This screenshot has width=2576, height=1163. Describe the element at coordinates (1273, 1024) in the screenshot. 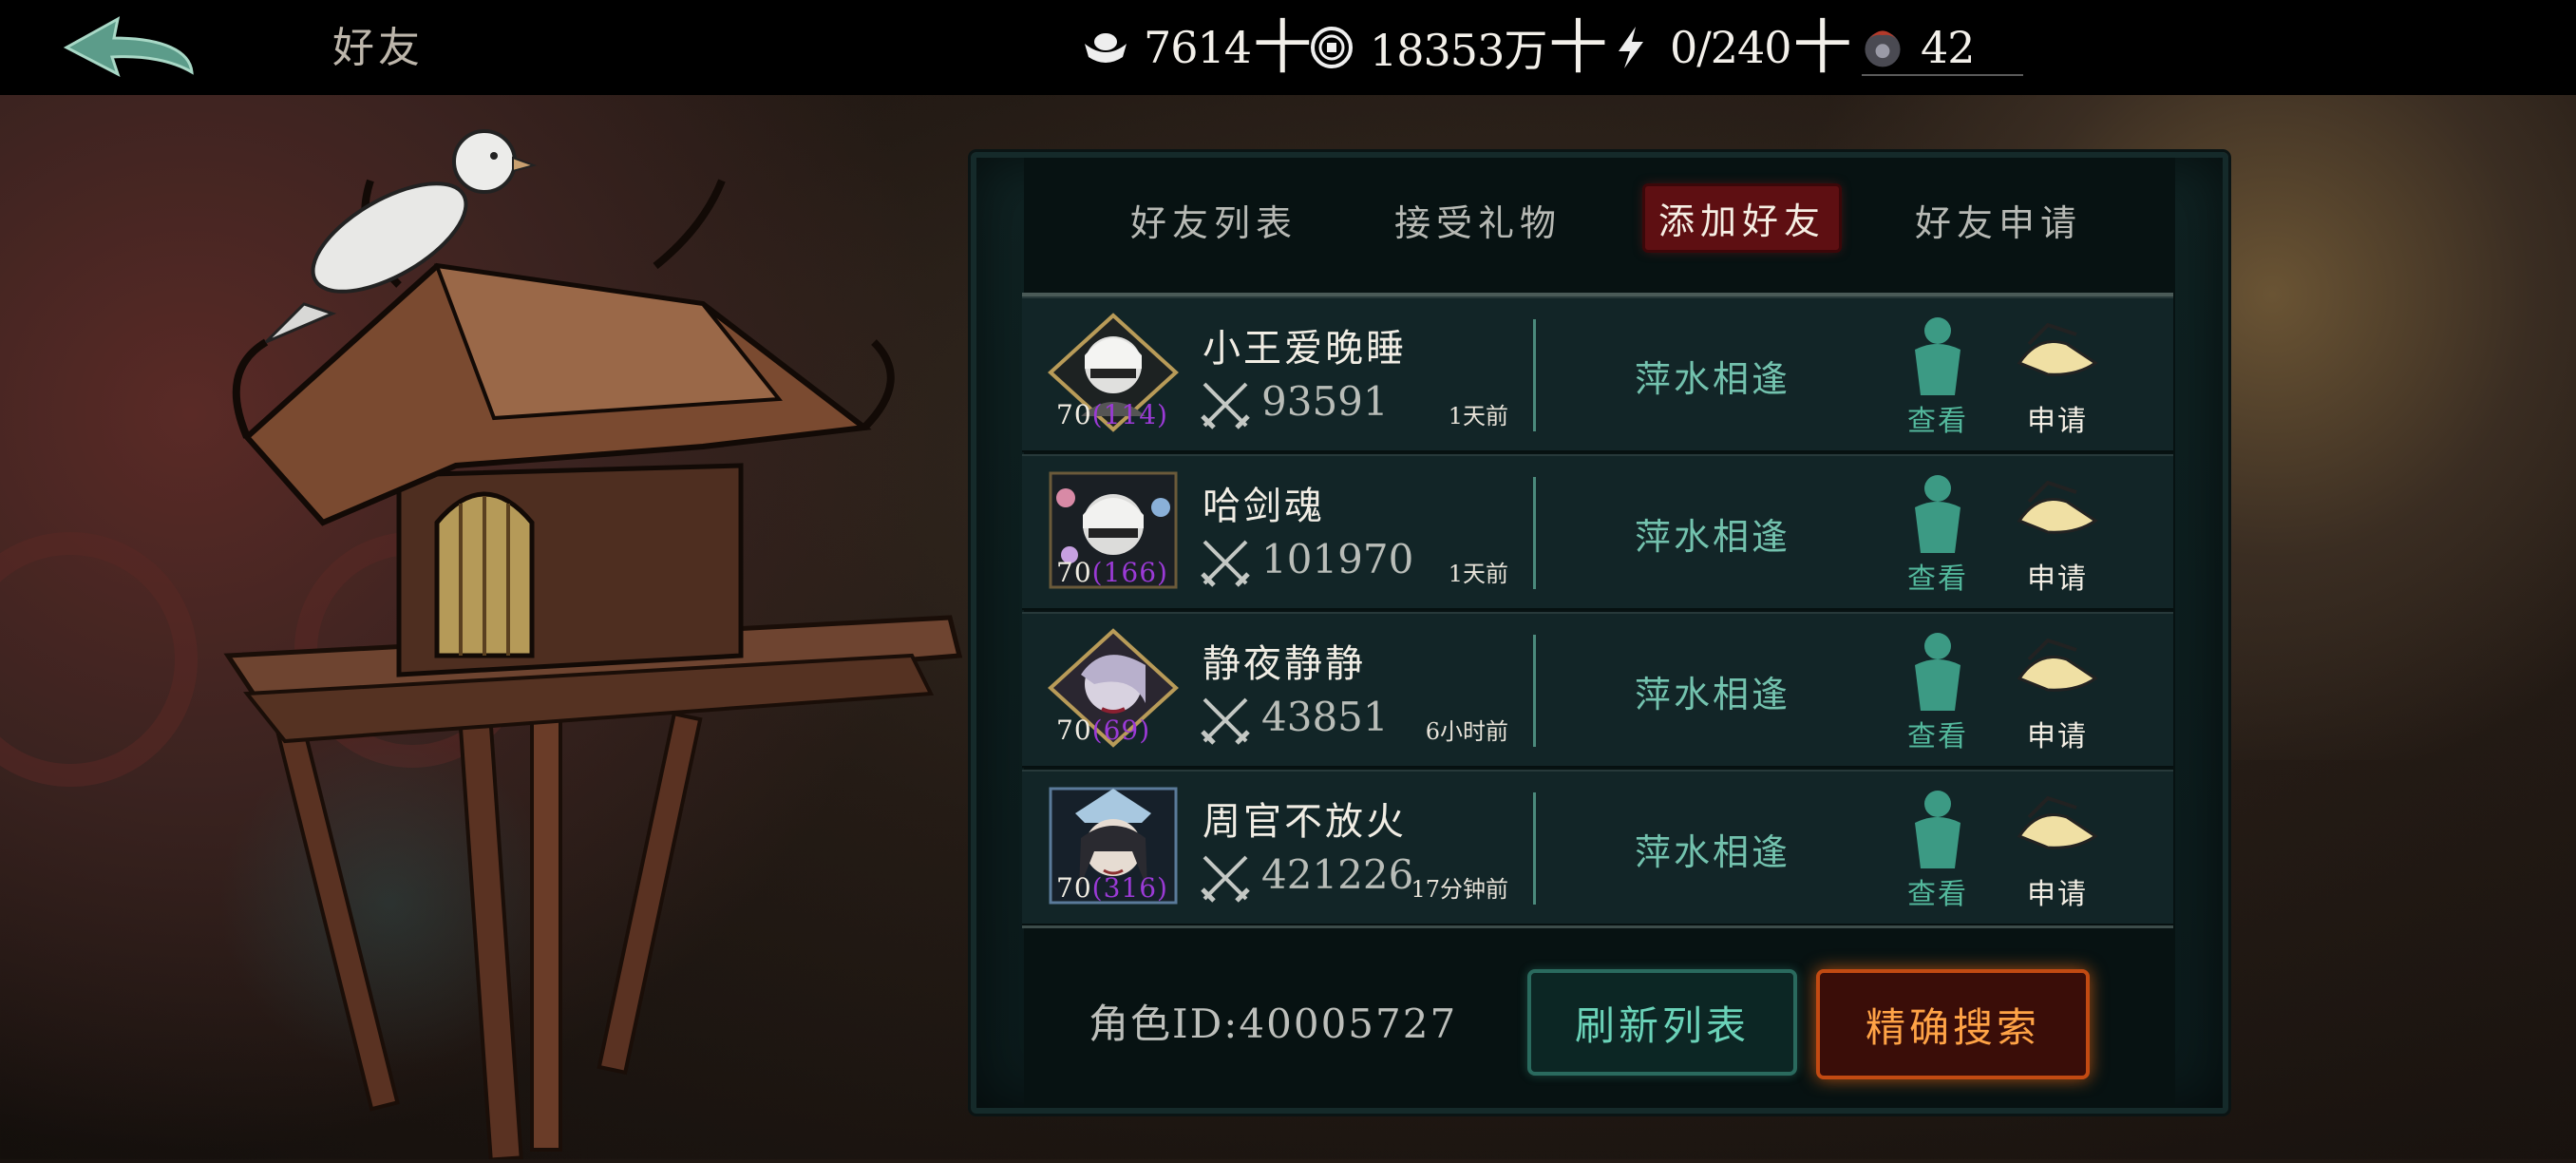

I see `role-id: 角色ID:40005727` at that location.